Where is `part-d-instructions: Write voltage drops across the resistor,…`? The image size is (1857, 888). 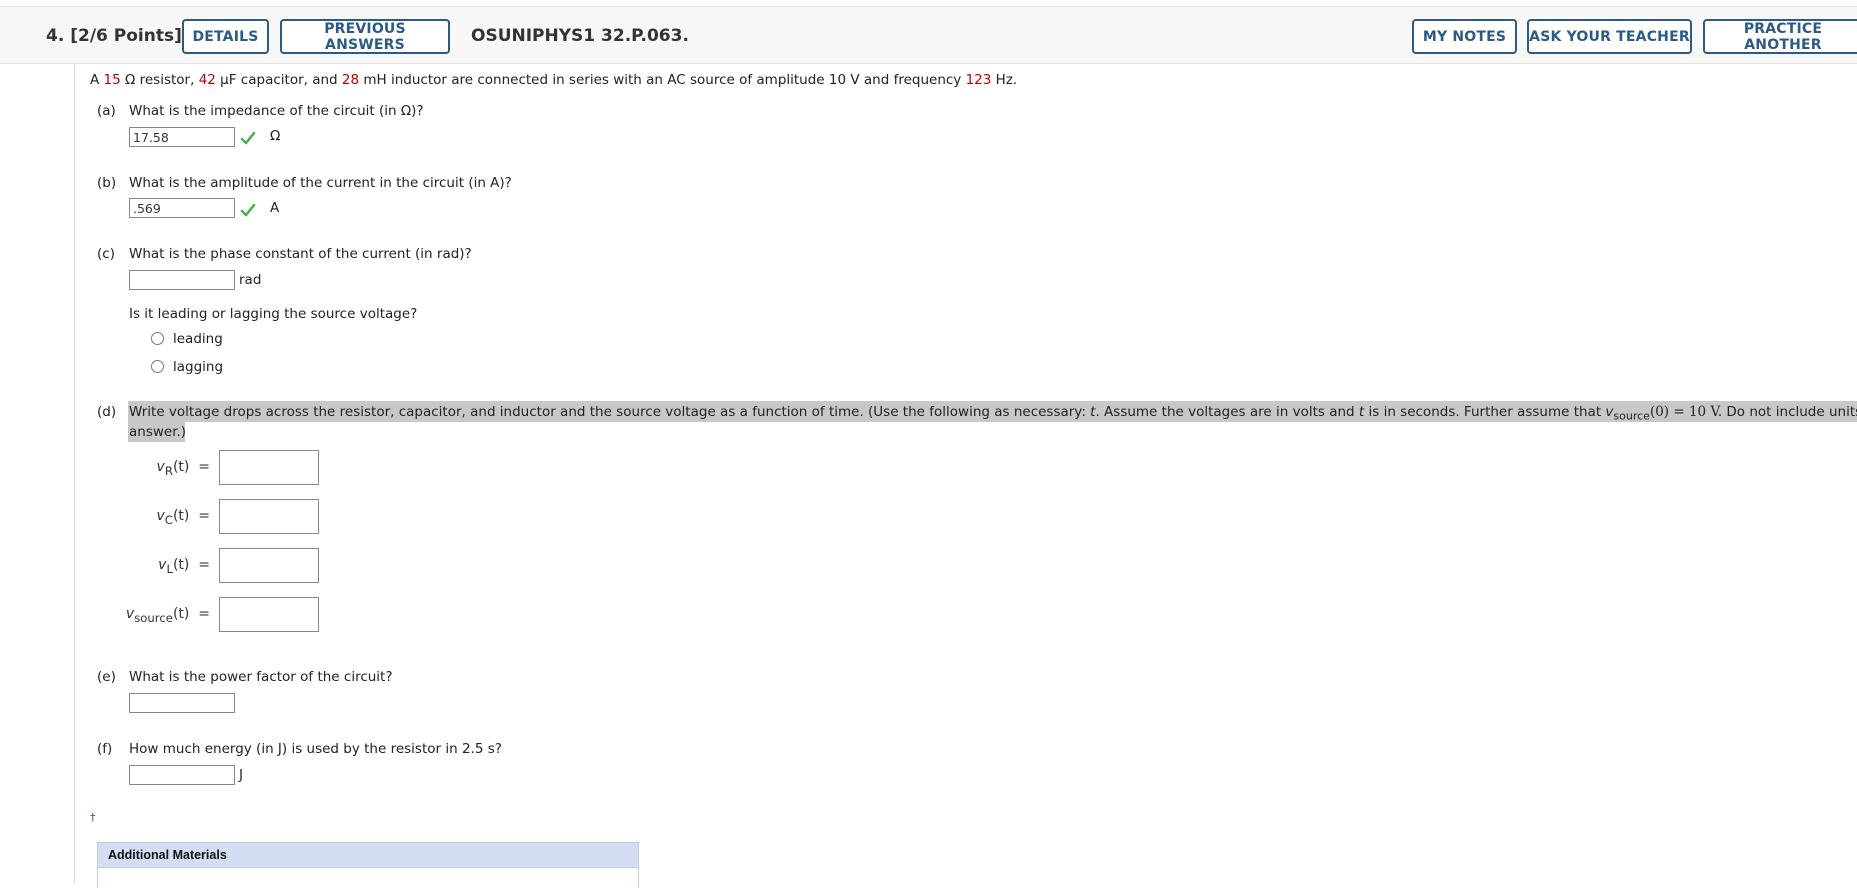 part-d-instructions: Write voltage drops across the resistor,… is located at coordinates (993, 413).